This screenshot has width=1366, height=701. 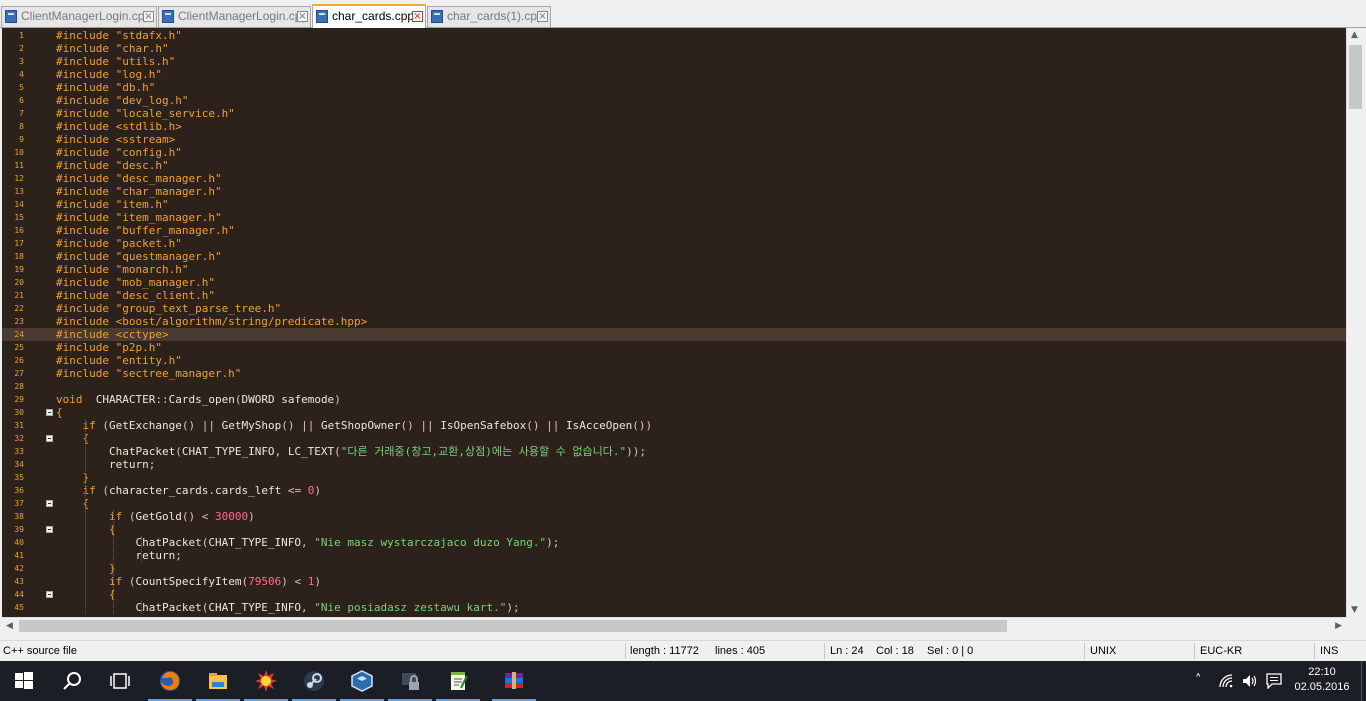 I want to click on scroll-down-icon: ▼, so click(x=1354, y=610).